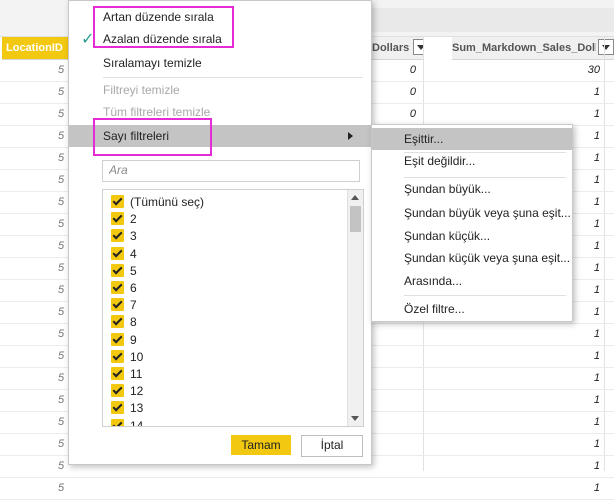  I want to click on cancel-button: İptal, so click(332, 446).